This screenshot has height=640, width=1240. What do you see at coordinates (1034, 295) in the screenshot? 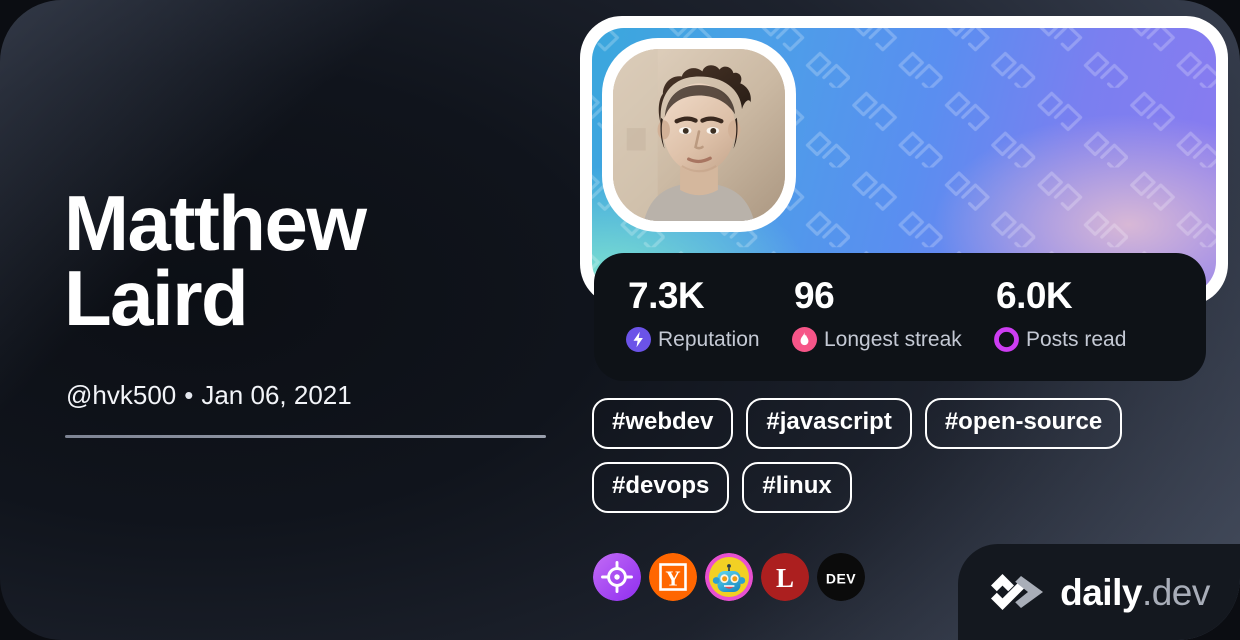
I see `stat-value: 6.0K` at bounding box center [1034, 295].